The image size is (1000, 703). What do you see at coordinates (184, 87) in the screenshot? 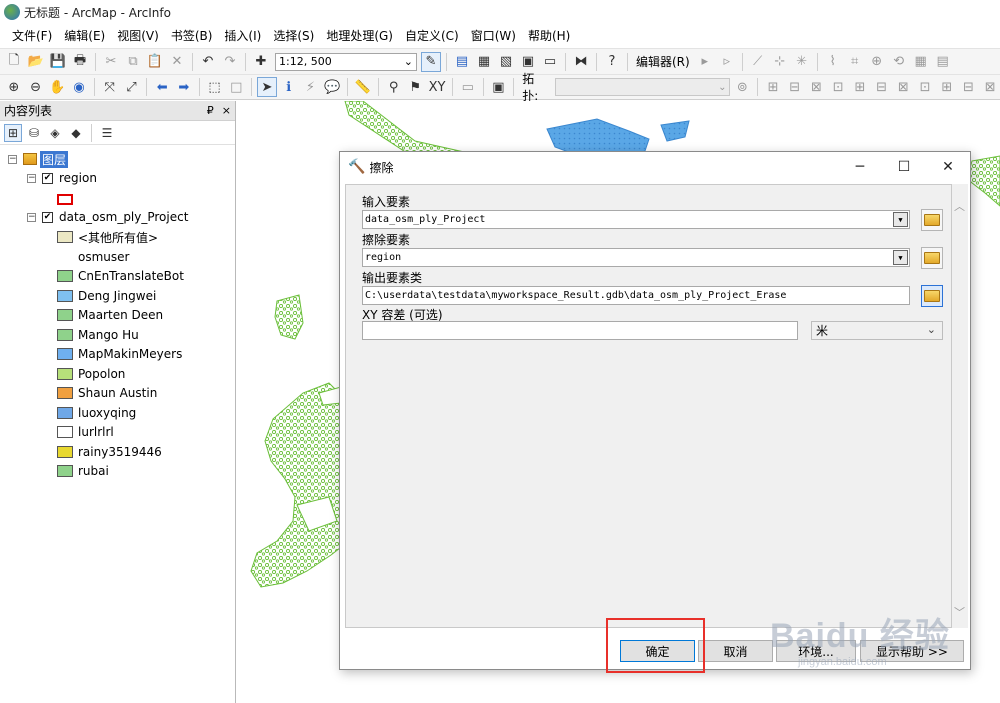
I see `forward-arrow-icon: ➡` at bounding box center [184, 87].